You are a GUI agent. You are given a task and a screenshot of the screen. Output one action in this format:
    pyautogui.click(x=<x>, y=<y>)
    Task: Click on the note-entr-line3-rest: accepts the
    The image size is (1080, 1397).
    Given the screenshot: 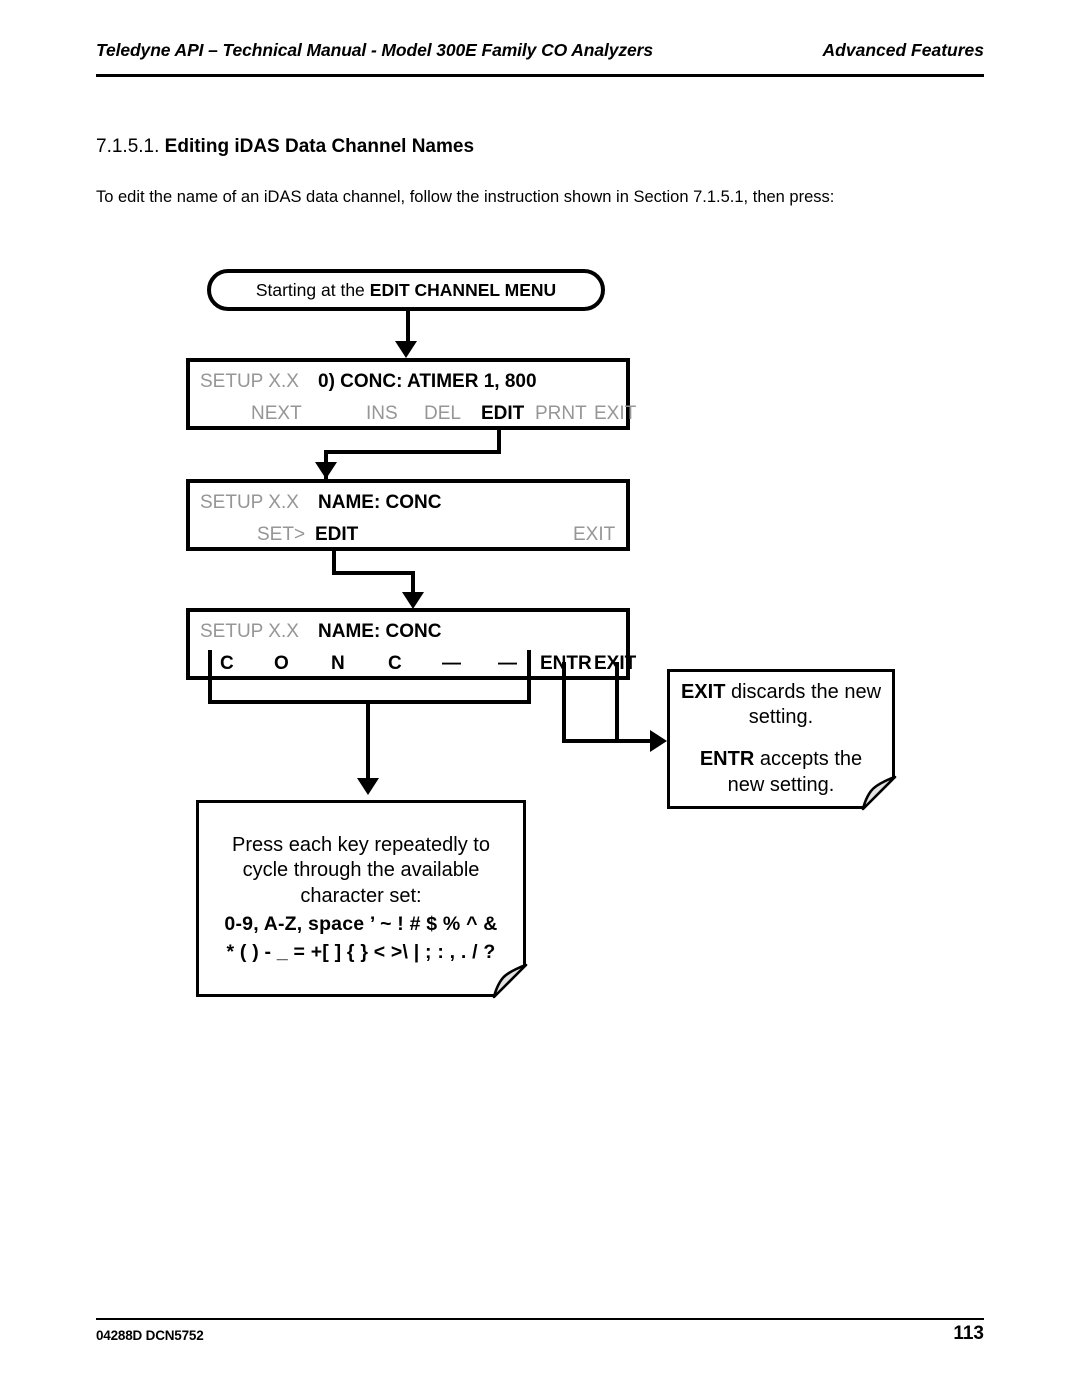 What is the action you would take?
    pyautogui.click(x=808, y=759)
    